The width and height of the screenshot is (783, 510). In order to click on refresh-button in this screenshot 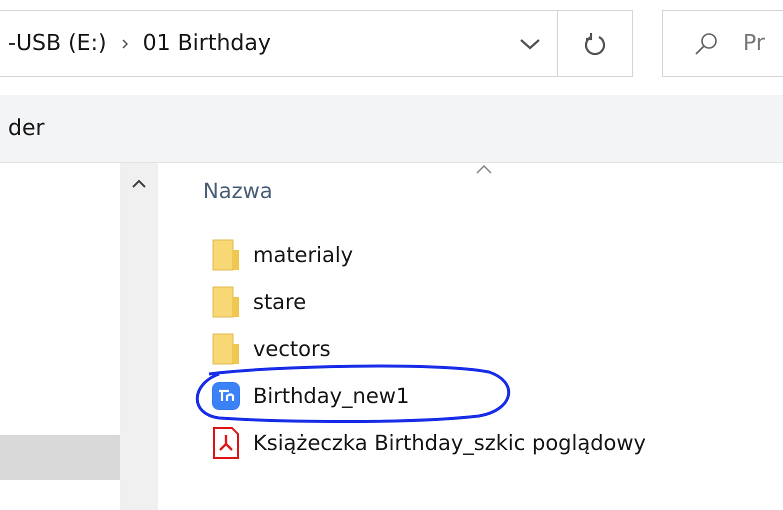, I will do `click(595, 43)`.